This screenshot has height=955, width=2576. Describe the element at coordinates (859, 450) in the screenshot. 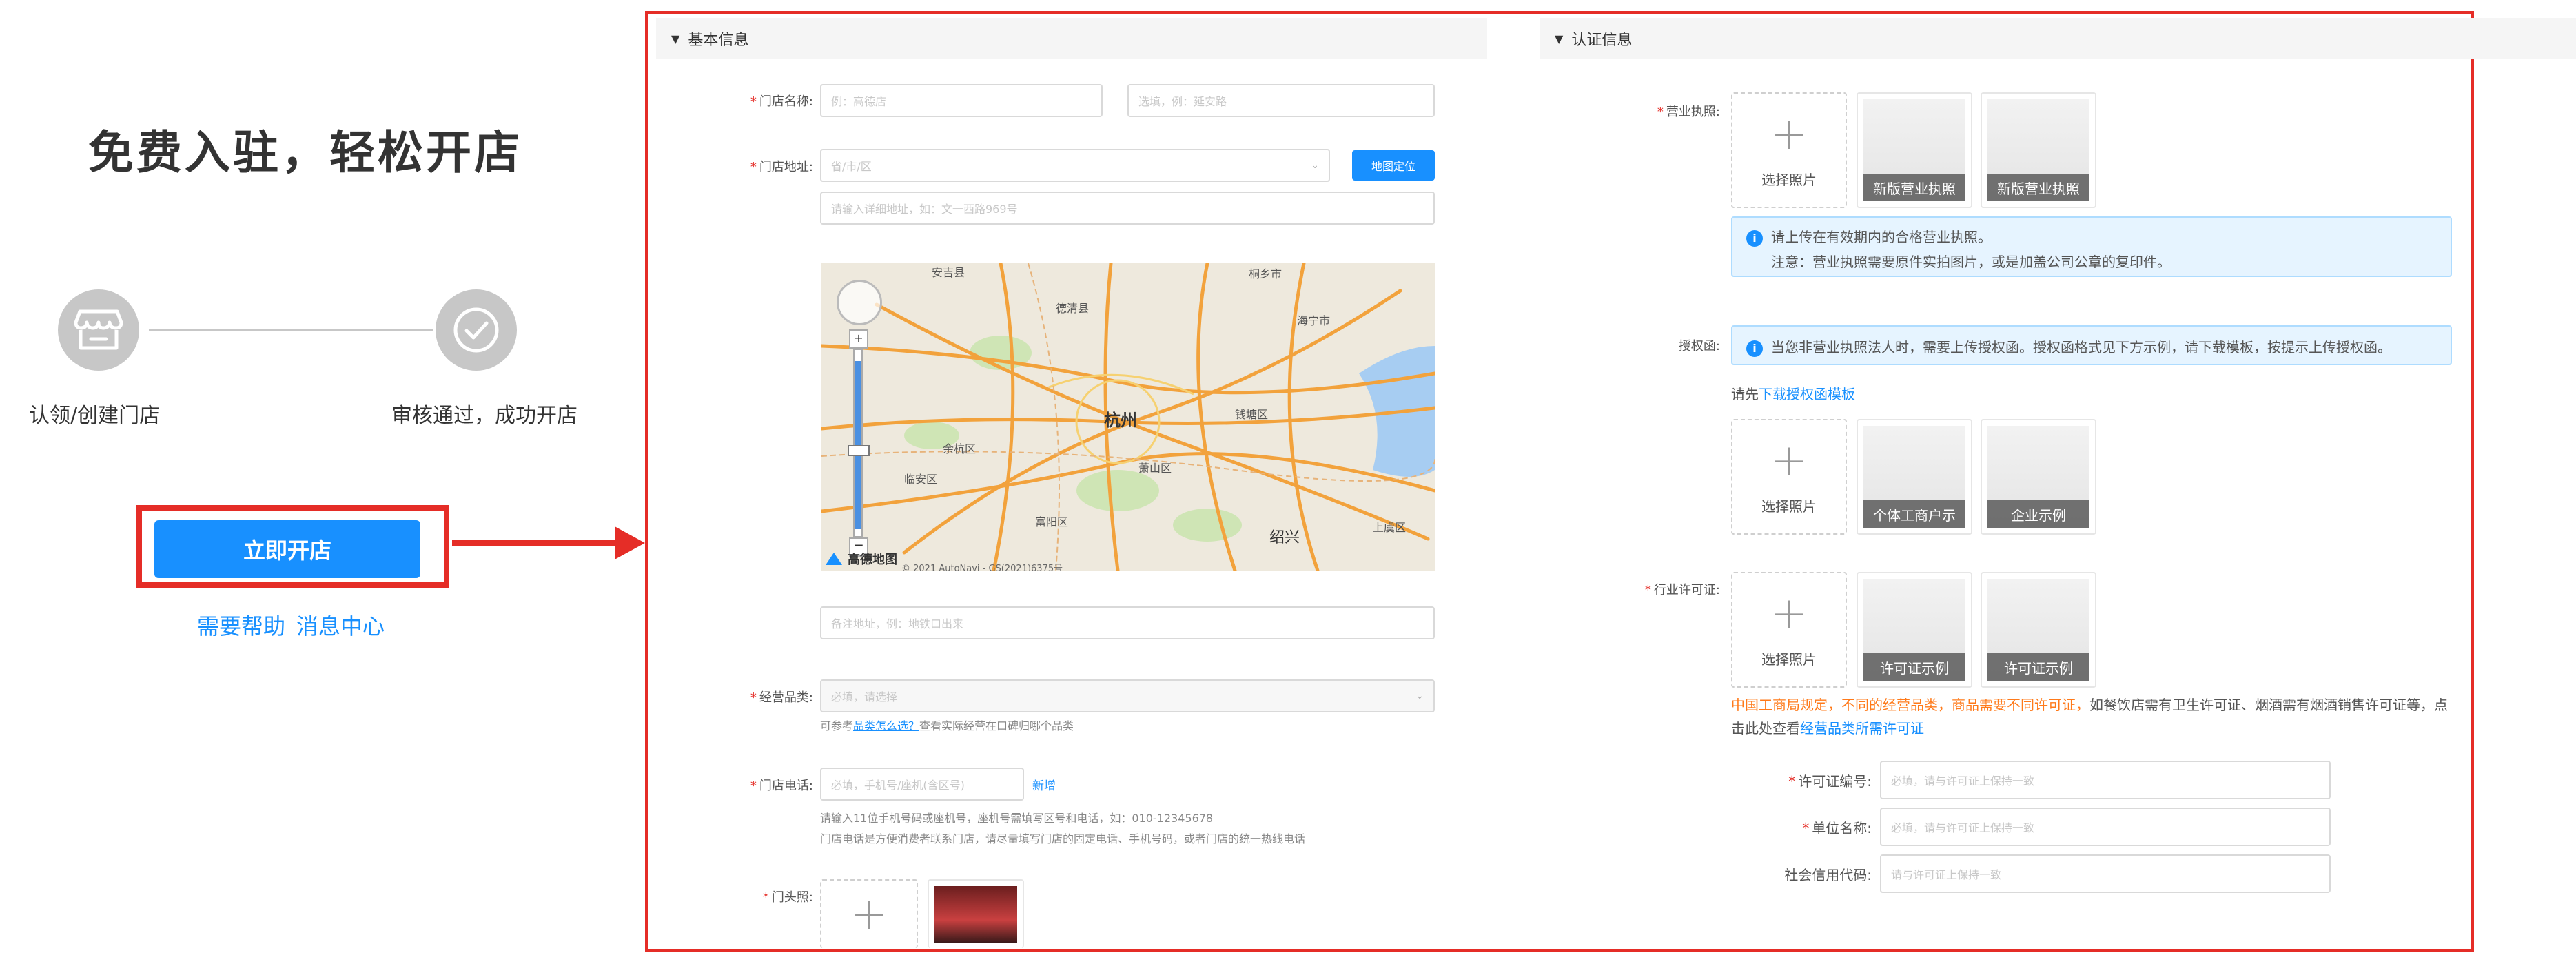

I see `zoom-slider-handle` at that location.